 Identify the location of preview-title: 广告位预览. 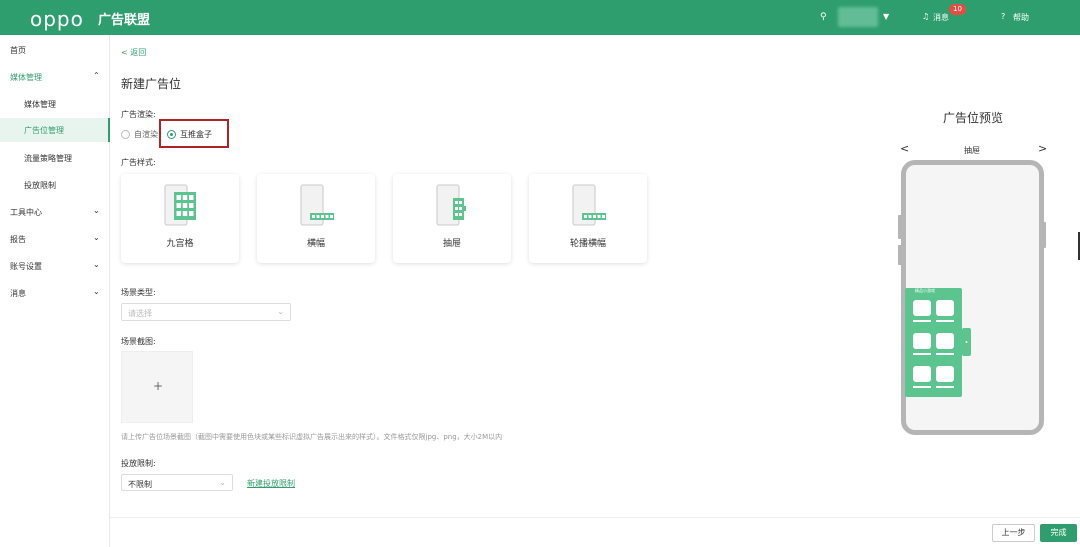
(973, 118).